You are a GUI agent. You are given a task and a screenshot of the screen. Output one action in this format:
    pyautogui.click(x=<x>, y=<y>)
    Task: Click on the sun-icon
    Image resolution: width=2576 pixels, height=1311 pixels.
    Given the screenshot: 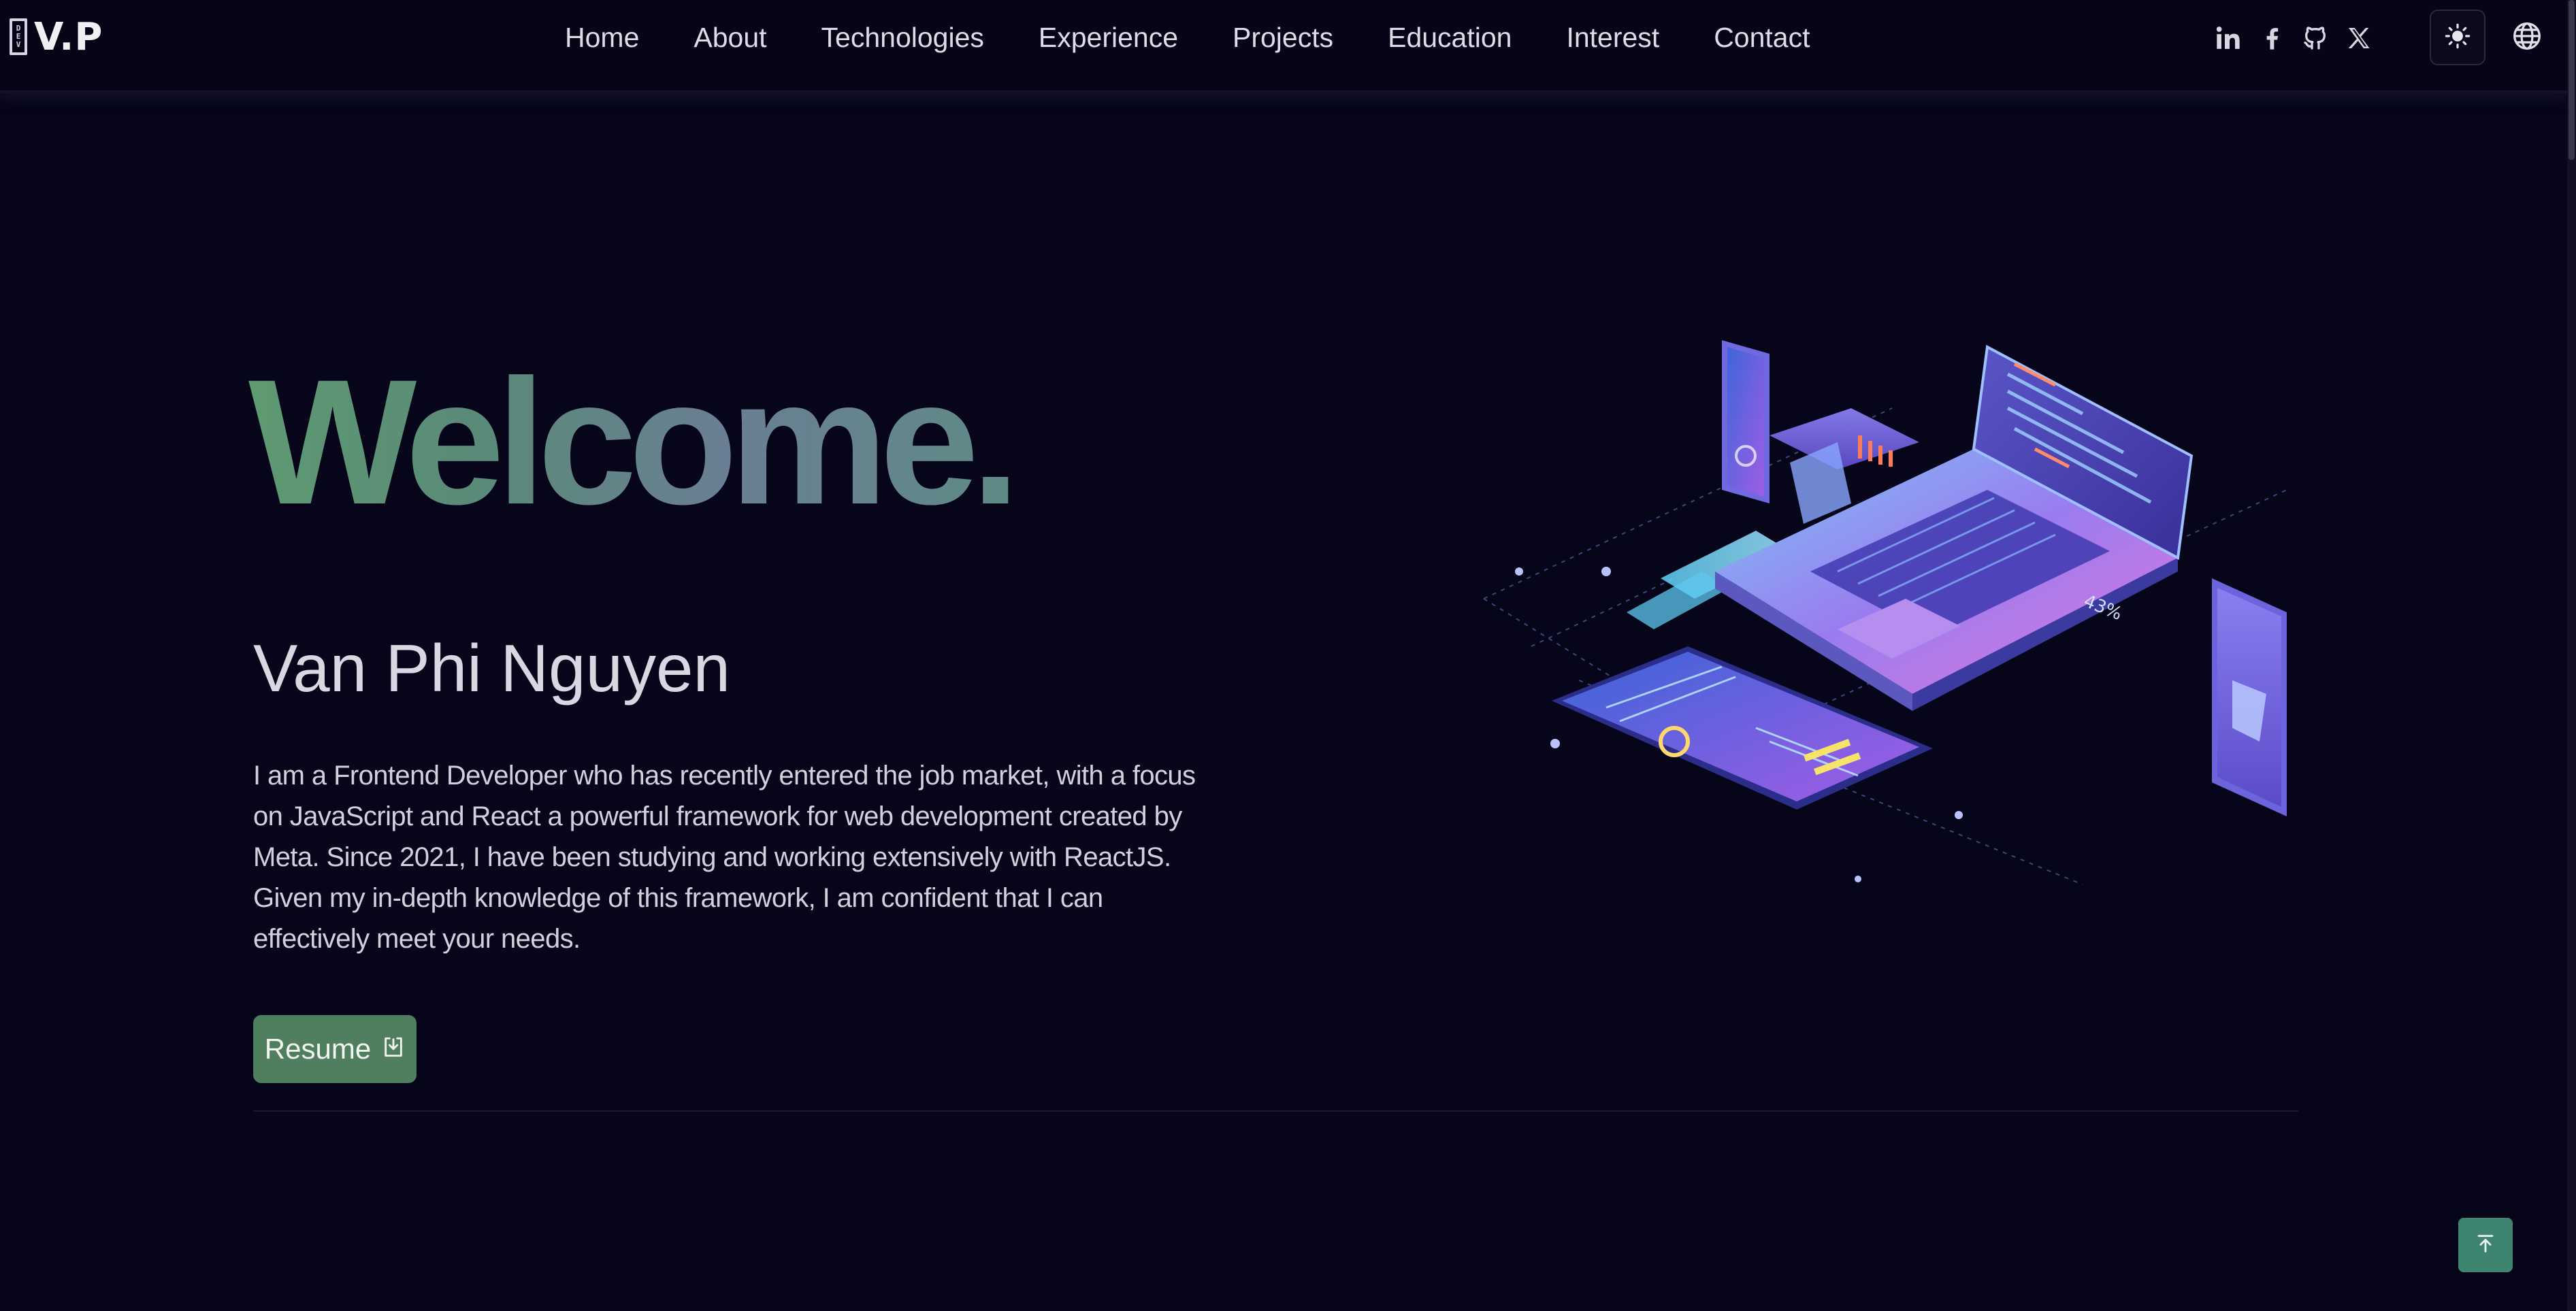 What is the action you would take?
    pyautogui.click(x=2458, y=37)
    